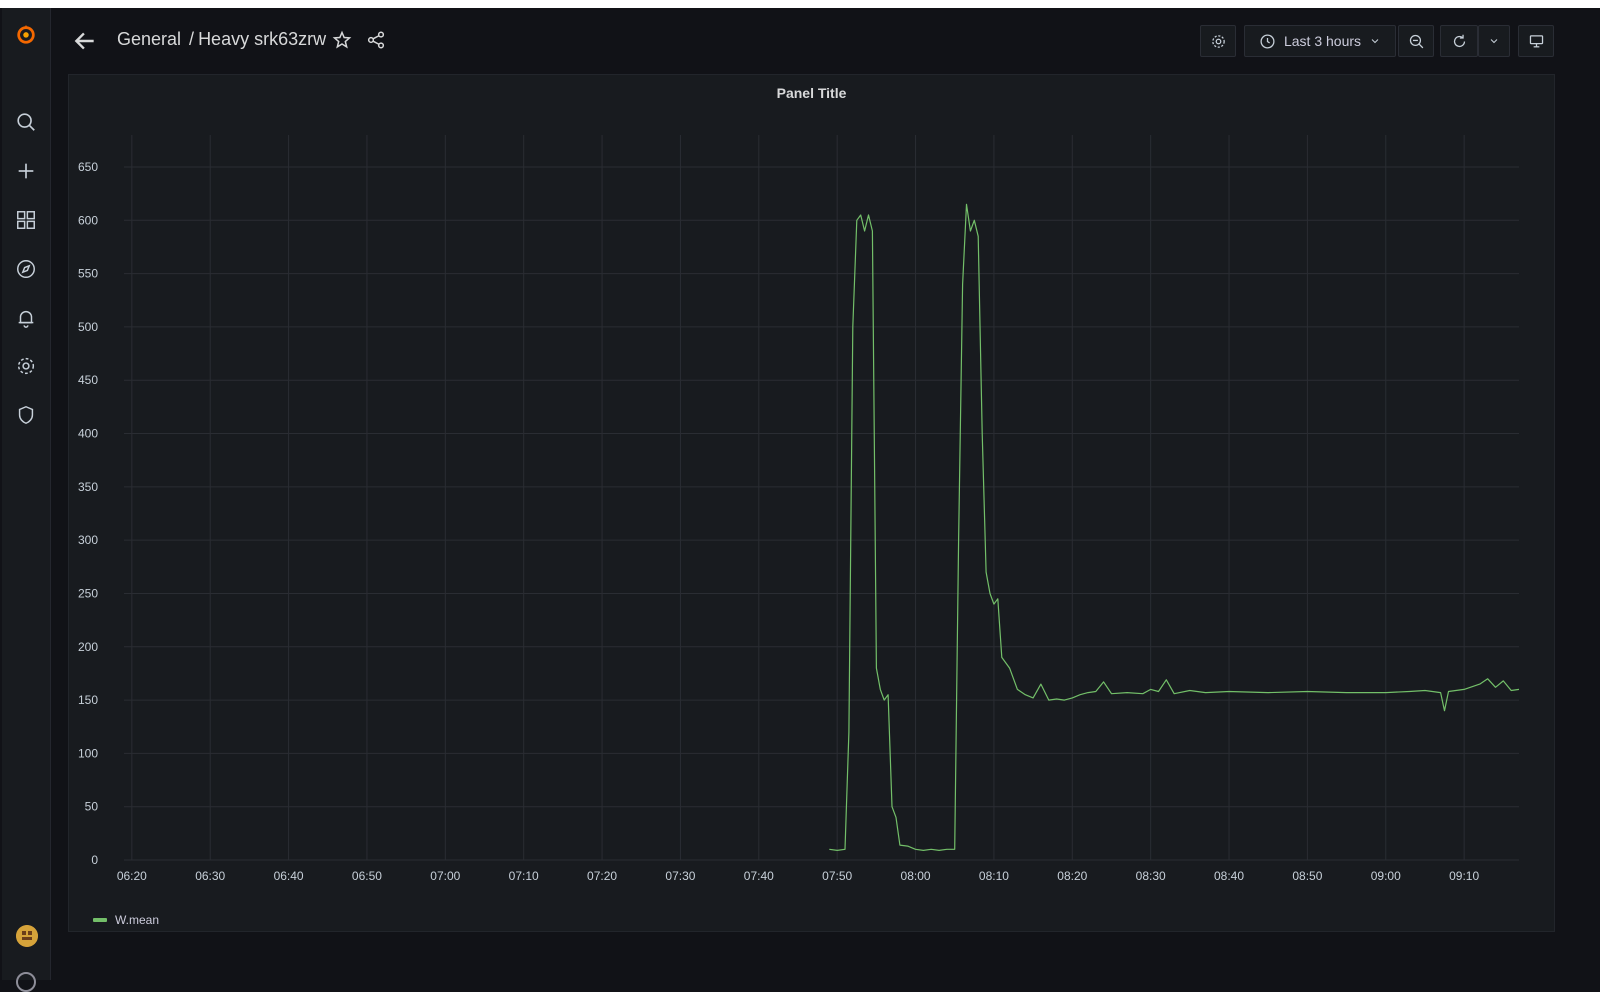 This screenshot has height=992, width=1600. Describe the element at coordinates (92, 807) in the screenshot. I see `y-tick-label: 50` at that location.